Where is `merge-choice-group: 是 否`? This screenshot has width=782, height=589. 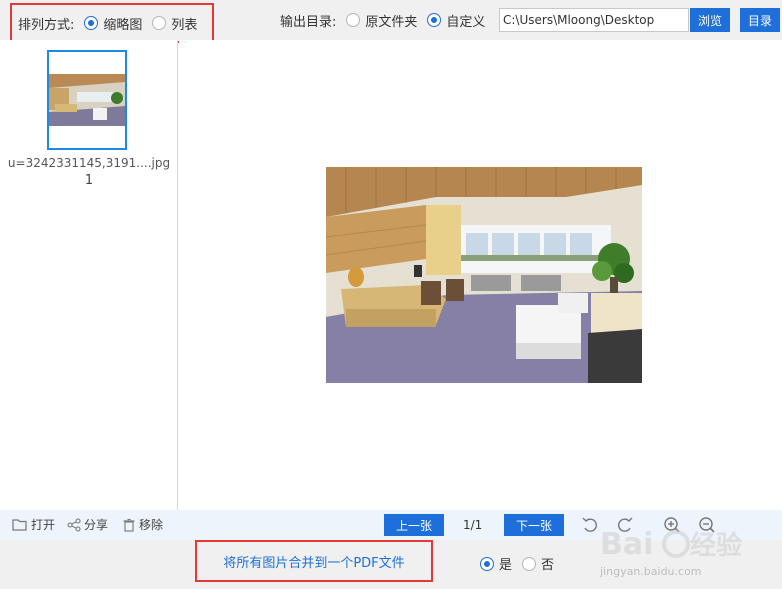 merge-choice-group: 是 否 is located at coordinates (512, 563).